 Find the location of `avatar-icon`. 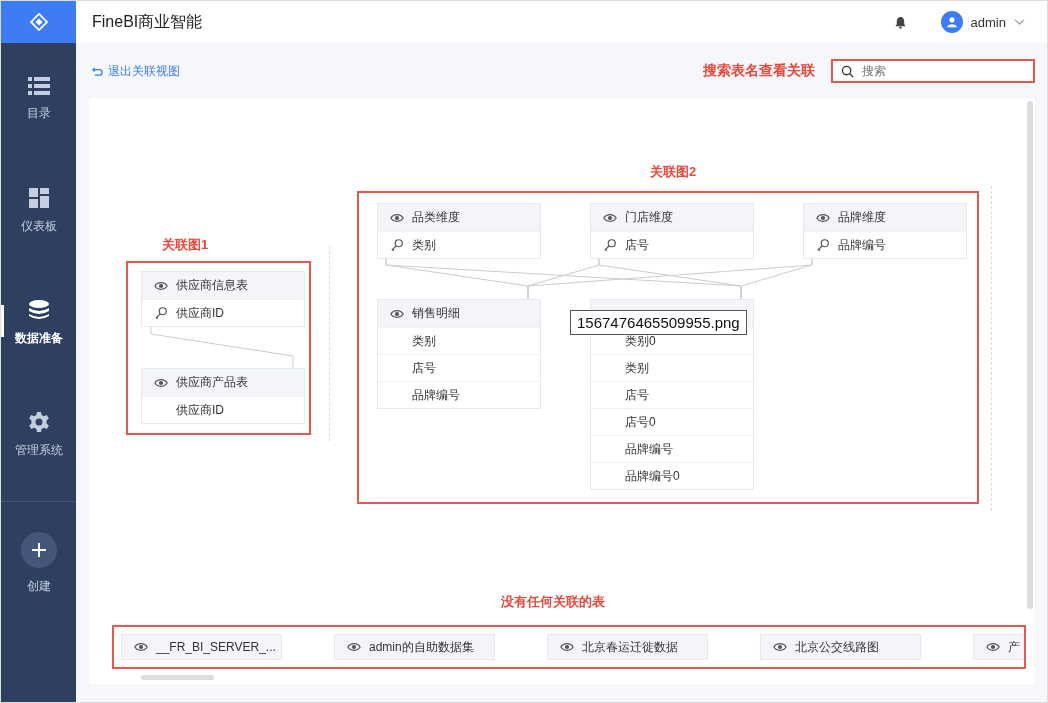

avatar-icon is located at coordinates (951, 22).